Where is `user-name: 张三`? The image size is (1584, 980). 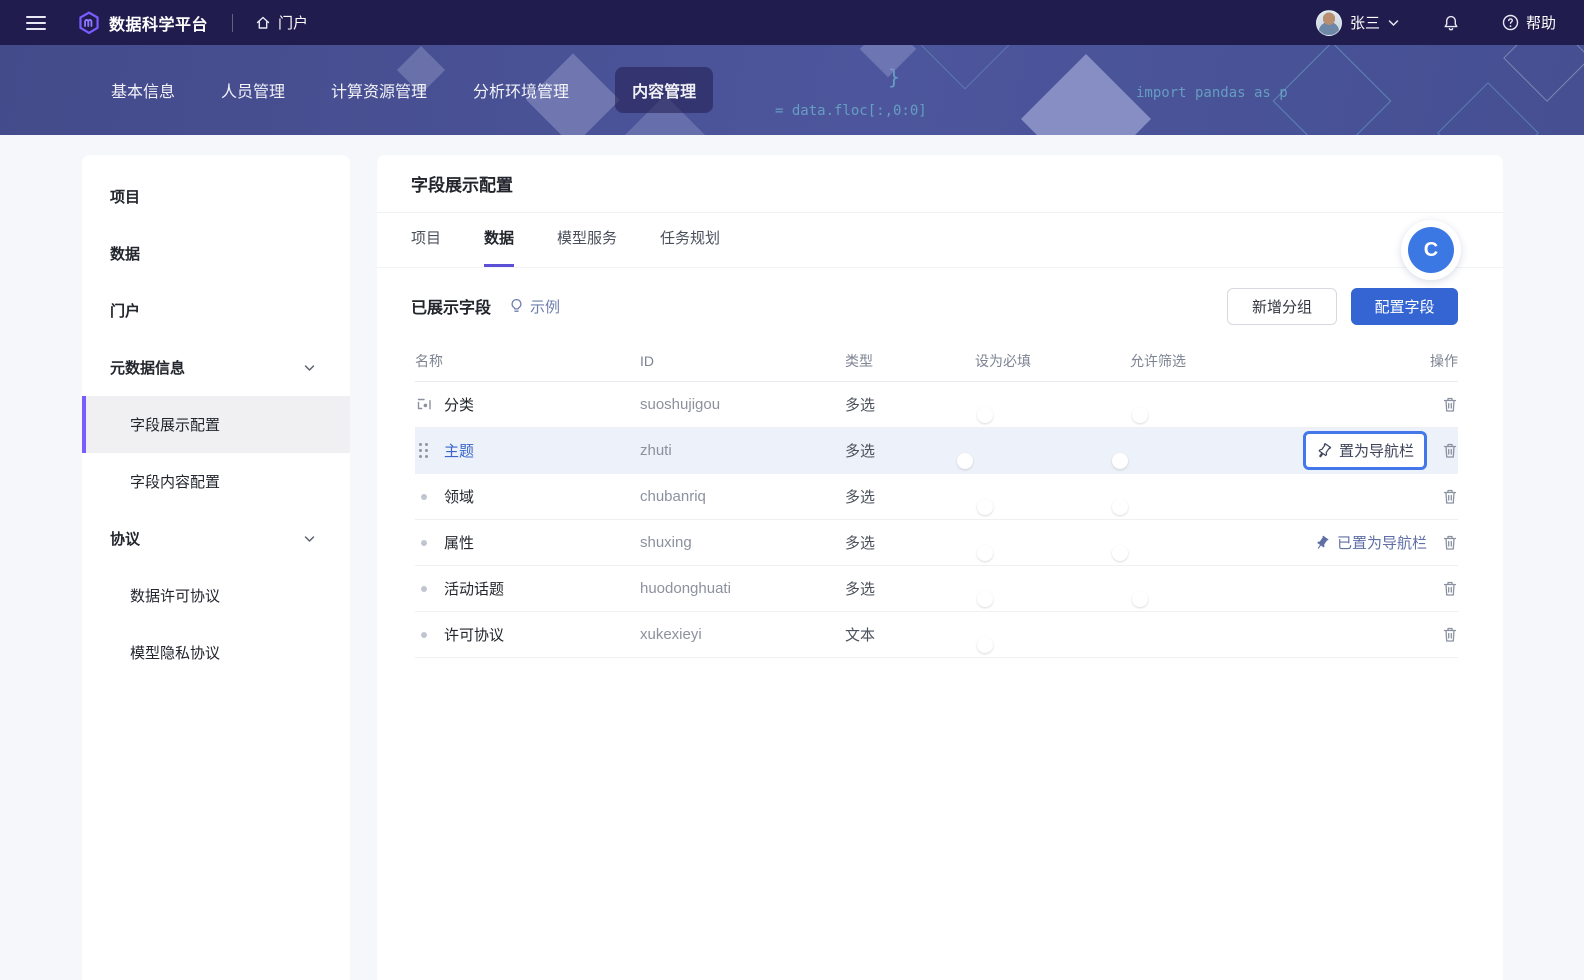
user-name: 张三 is located at coordinates (1364, 23).